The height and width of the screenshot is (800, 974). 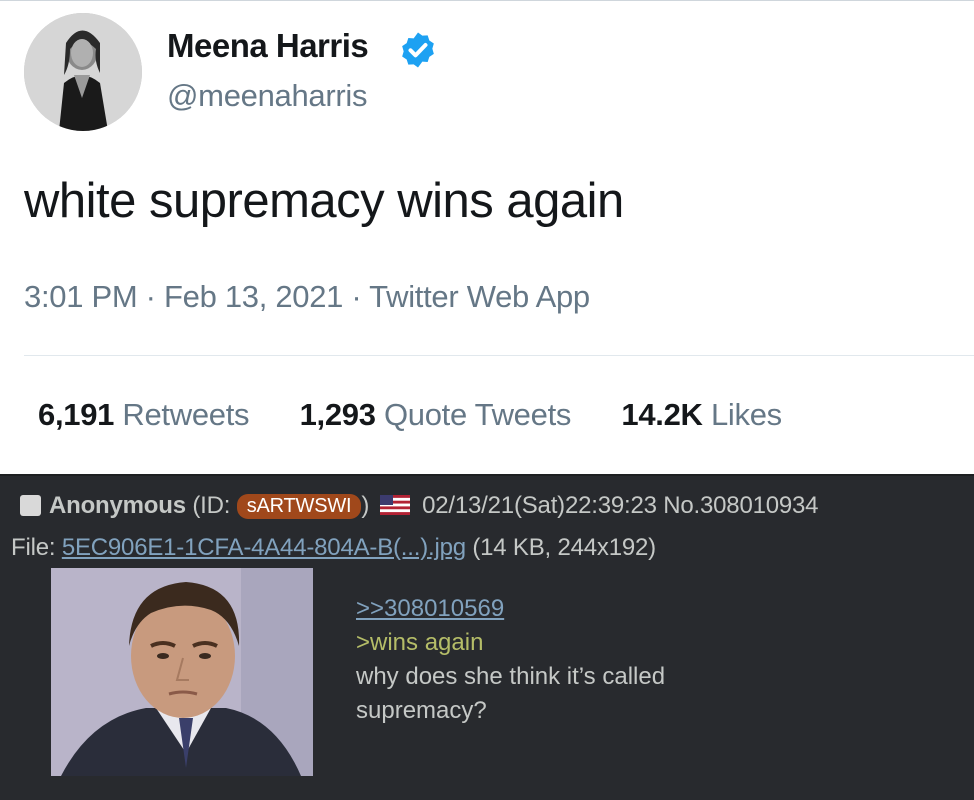 I want to click on likes-count: 14.2K, so click(x=662, y=414).